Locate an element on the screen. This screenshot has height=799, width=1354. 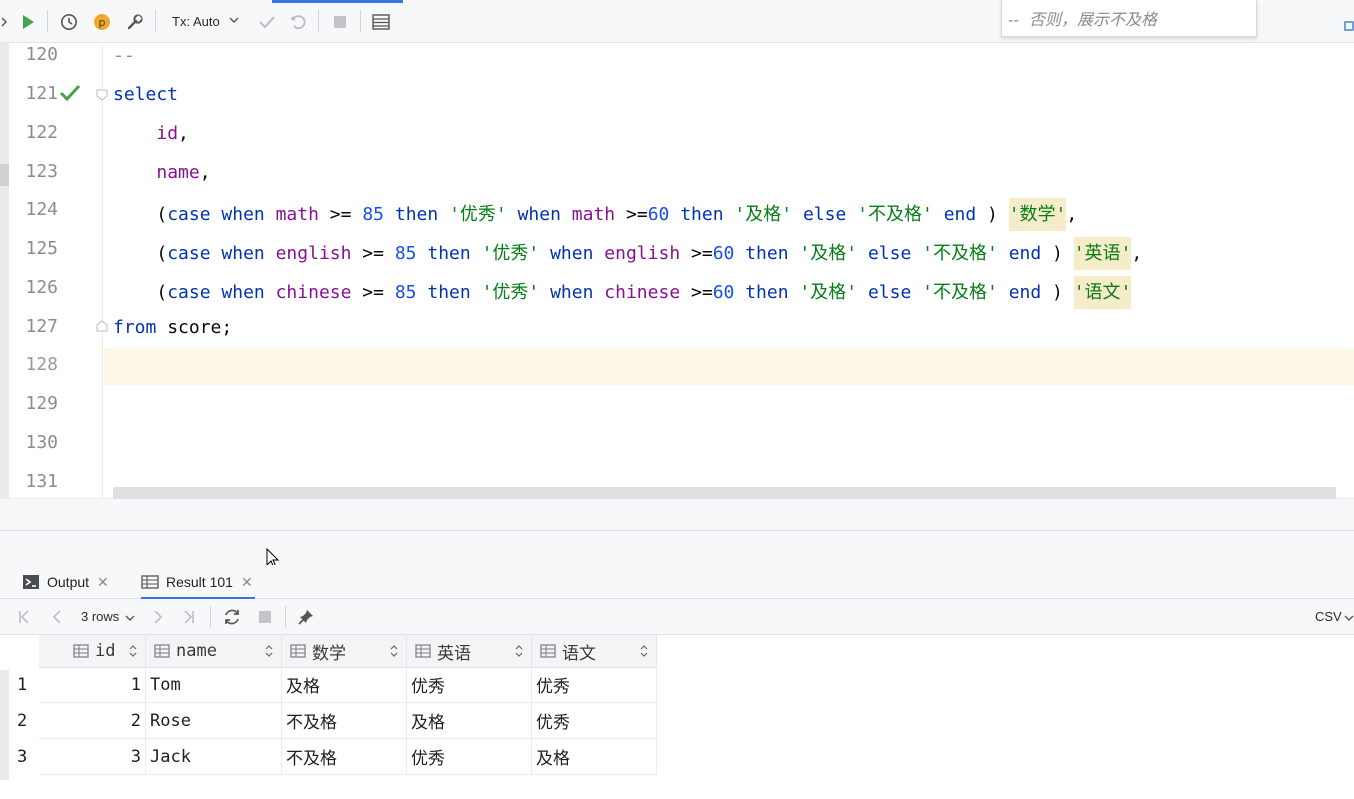
line-number: 124 is located at coordinates (41, 209).